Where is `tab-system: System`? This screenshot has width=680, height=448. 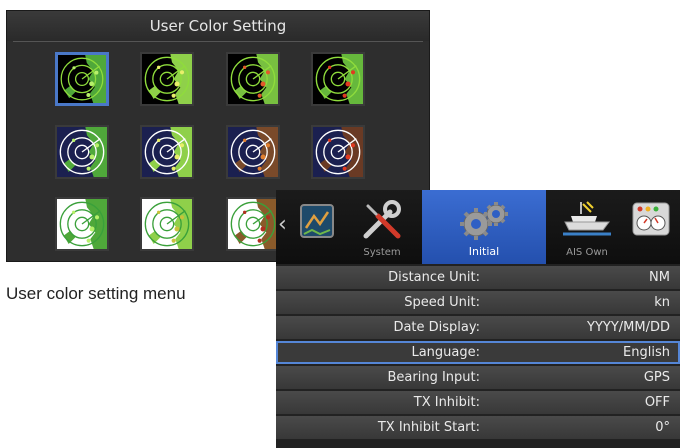
tab-system: System is located at coordinates (382, 227).